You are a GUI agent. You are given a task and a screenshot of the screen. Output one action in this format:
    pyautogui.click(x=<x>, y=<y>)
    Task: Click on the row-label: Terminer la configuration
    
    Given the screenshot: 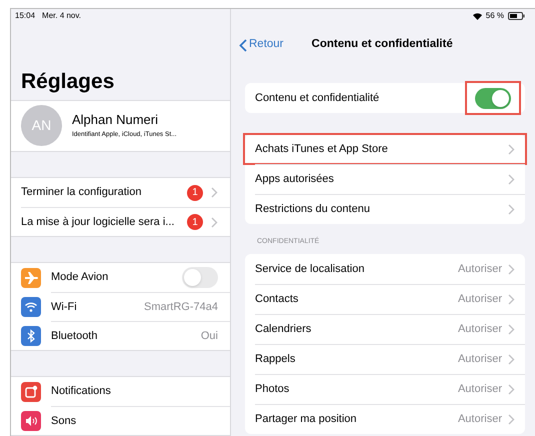 What is the action you would take?
    pyautogui.click(x=81, y=192)
    